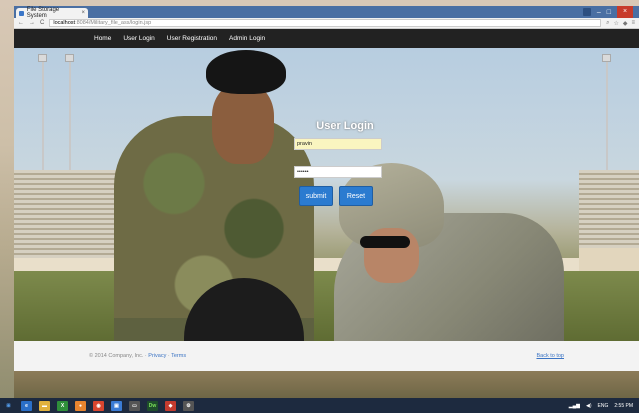 The height and width of the screenshot is (413, 639). What do you see at coordinates (26, 405) in the screenshot?
I see `internet-explorer-icon: e` at bounding box center [26, 405].